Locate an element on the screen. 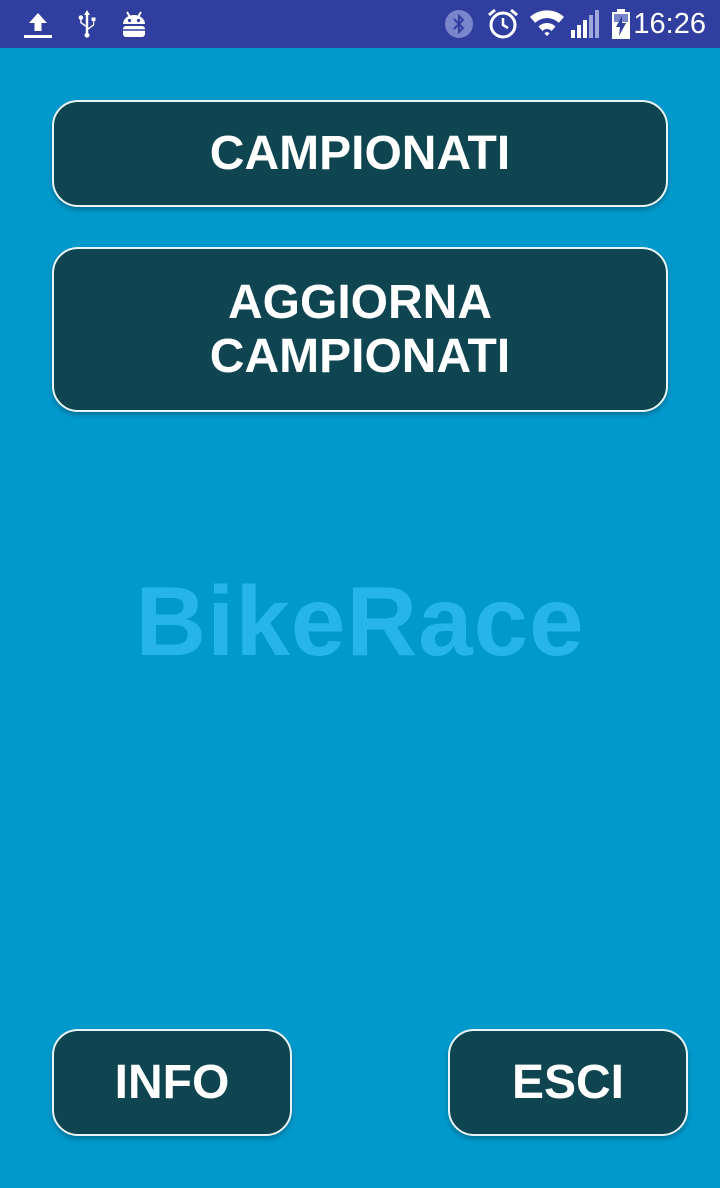  upload-icon is located at coordinates (38, 24).